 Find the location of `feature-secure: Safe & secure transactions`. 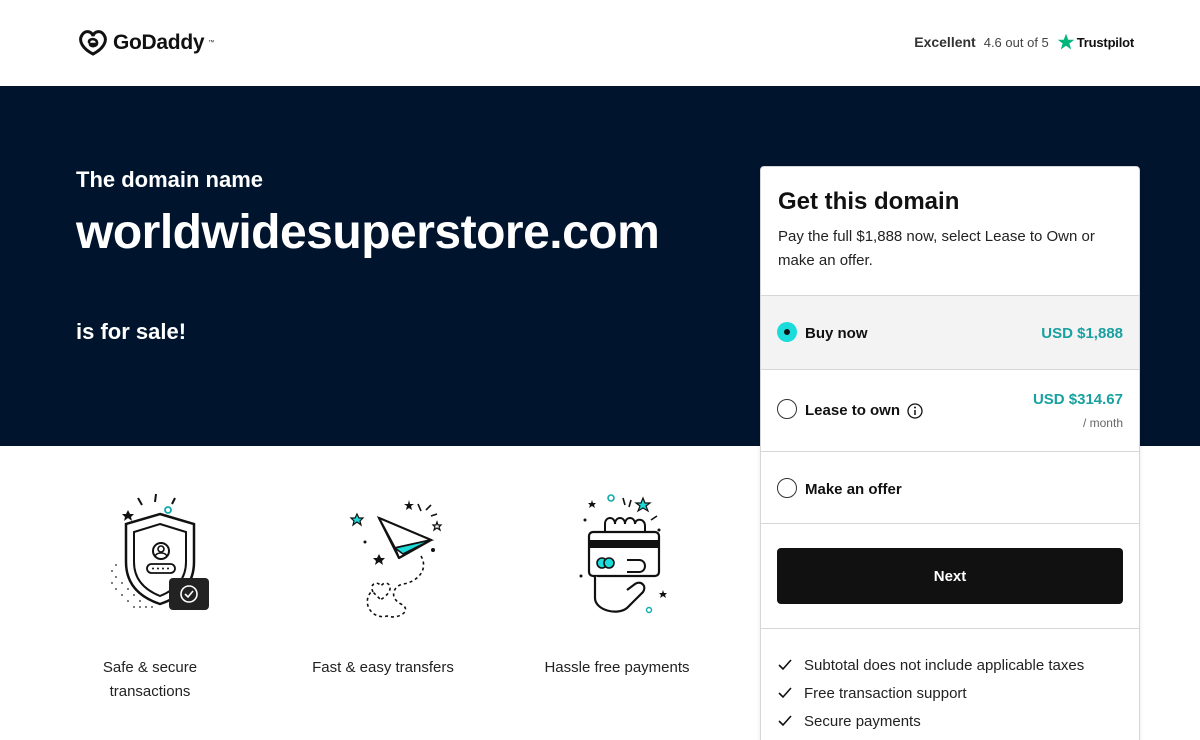

feature-secure: Safe & secure transactions is located at coordinates (150, 592).